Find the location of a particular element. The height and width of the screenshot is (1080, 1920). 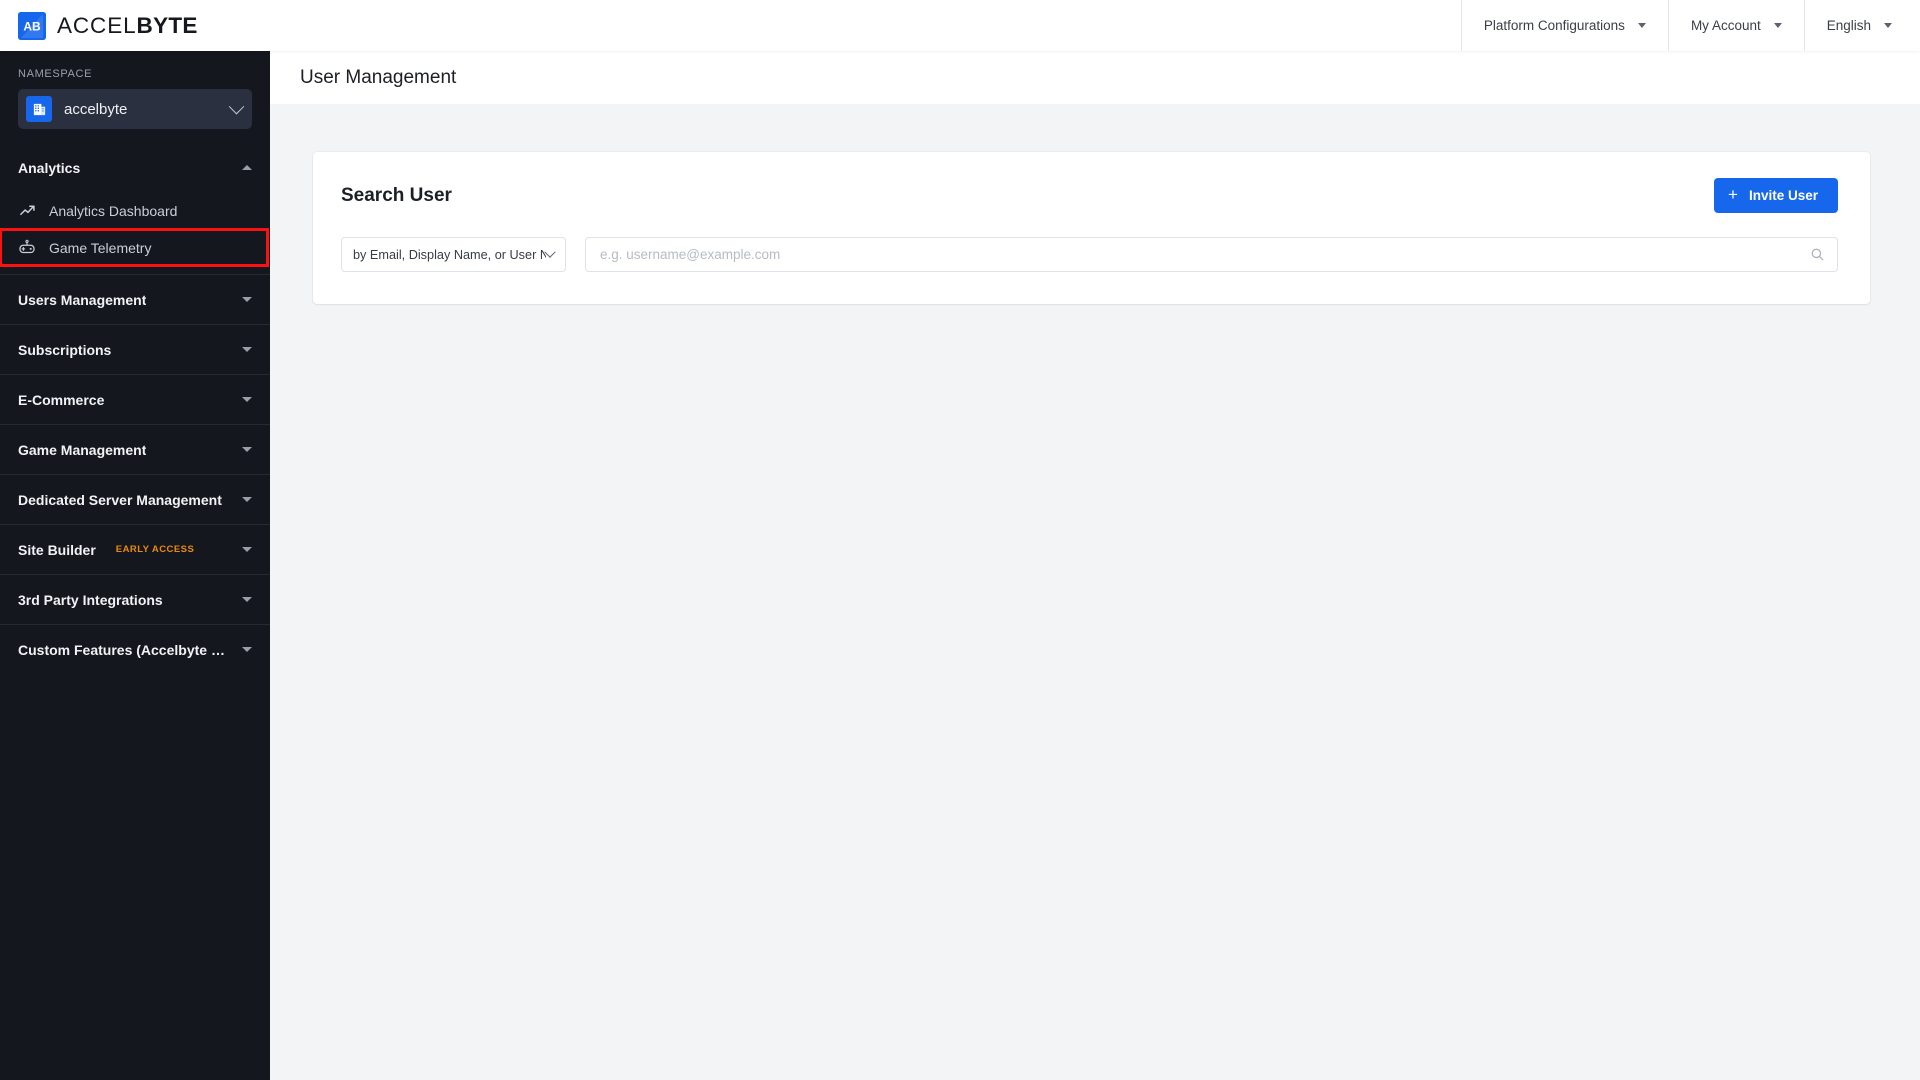

svg-text: AB is located at coordinates (32, 26).